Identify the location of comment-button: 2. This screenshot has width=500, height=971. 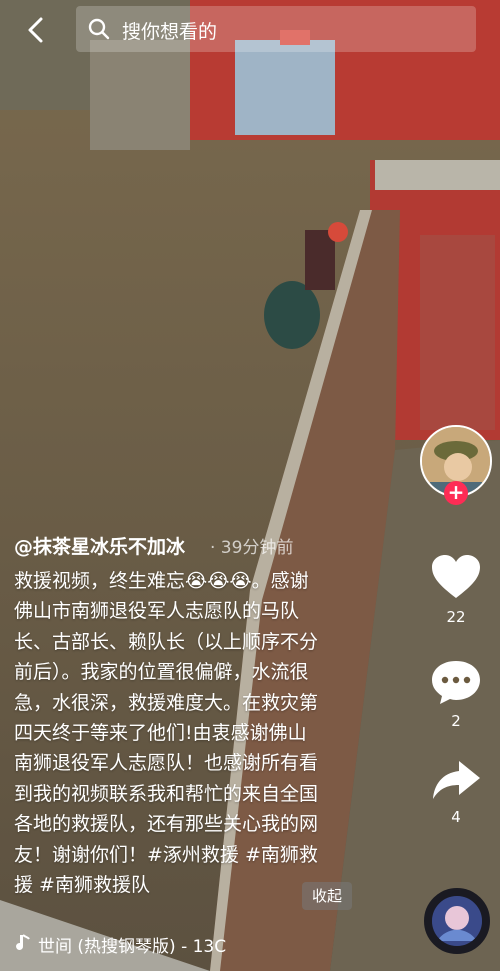
(456, 694).